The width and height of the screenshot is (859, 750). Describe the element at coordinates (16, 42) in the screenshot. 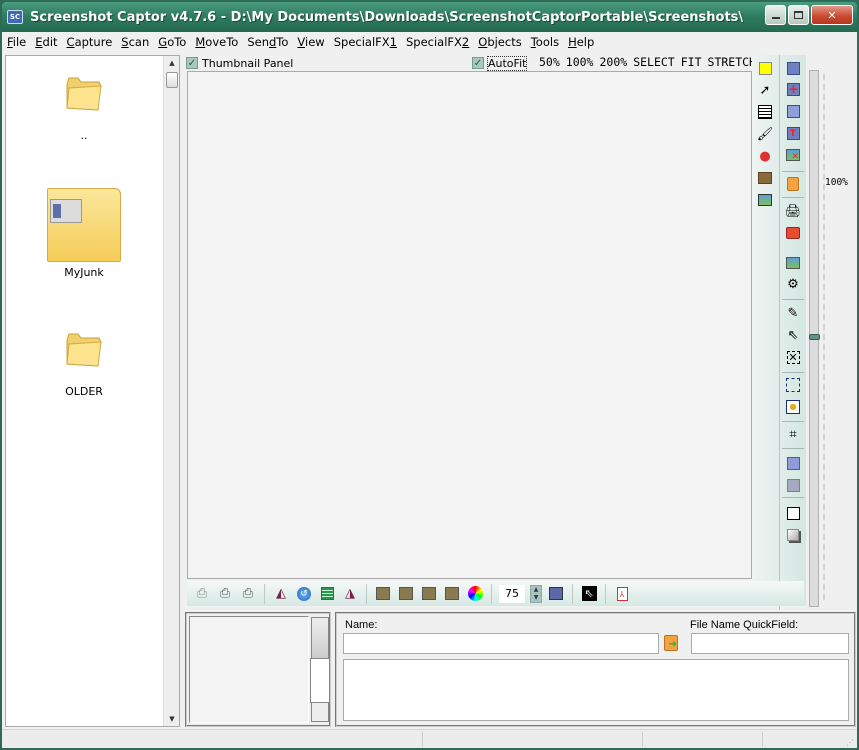

I see `menu-file: File` at that location.